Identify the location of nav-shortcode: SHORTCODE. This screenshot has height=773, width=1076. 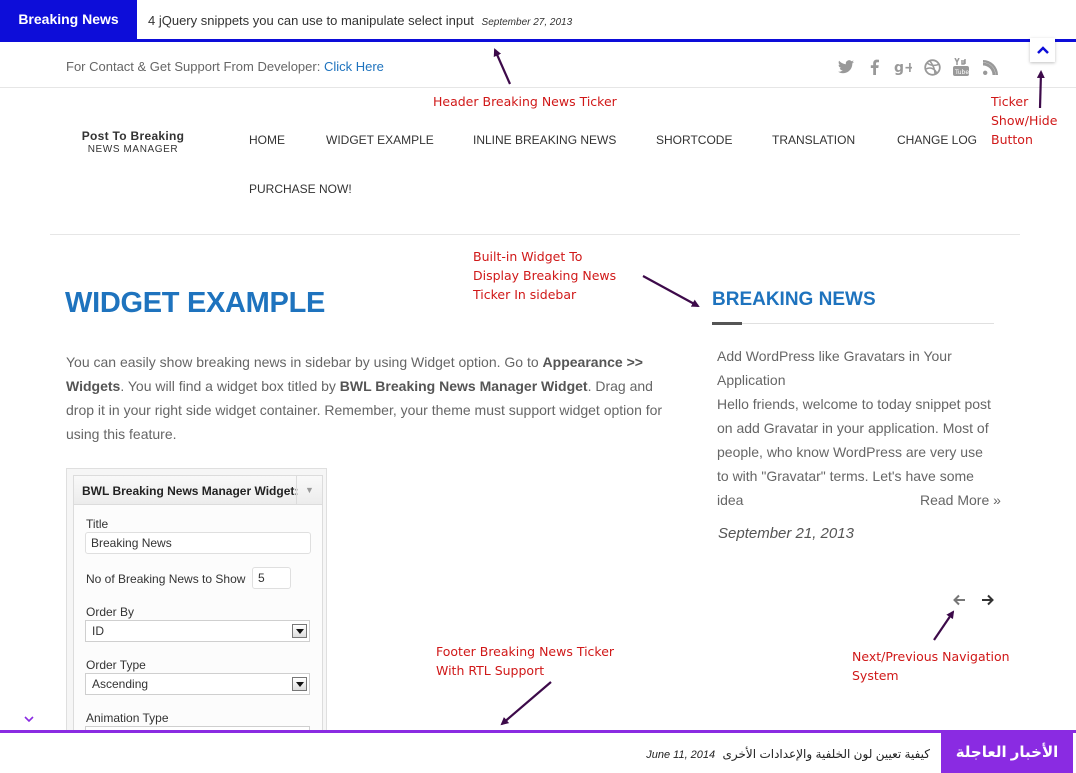
(694, 140).